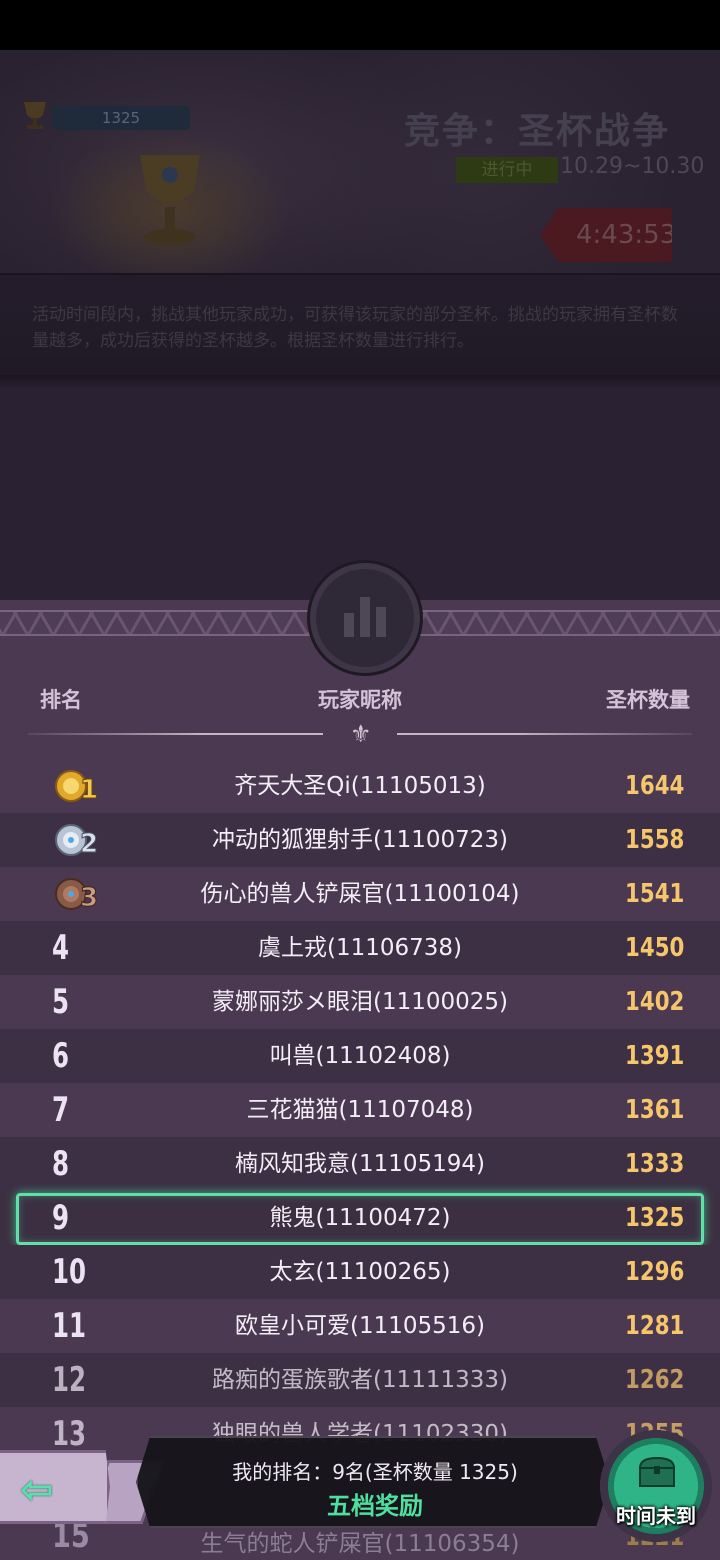 This screenshot has height=1560, width=720. I want to click on leaderboard-row: 1 齐天大圣Qi(11105013) 1644, so click(360, 786).